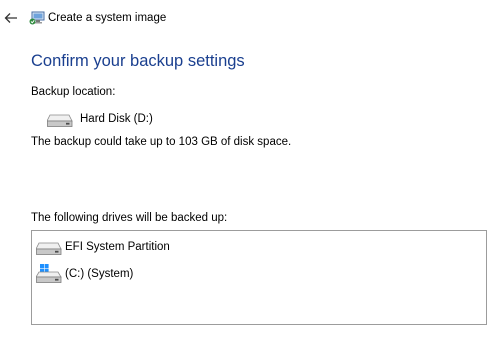  I want to click on page-heading: Confirm your backup settings, so click(138, 61).